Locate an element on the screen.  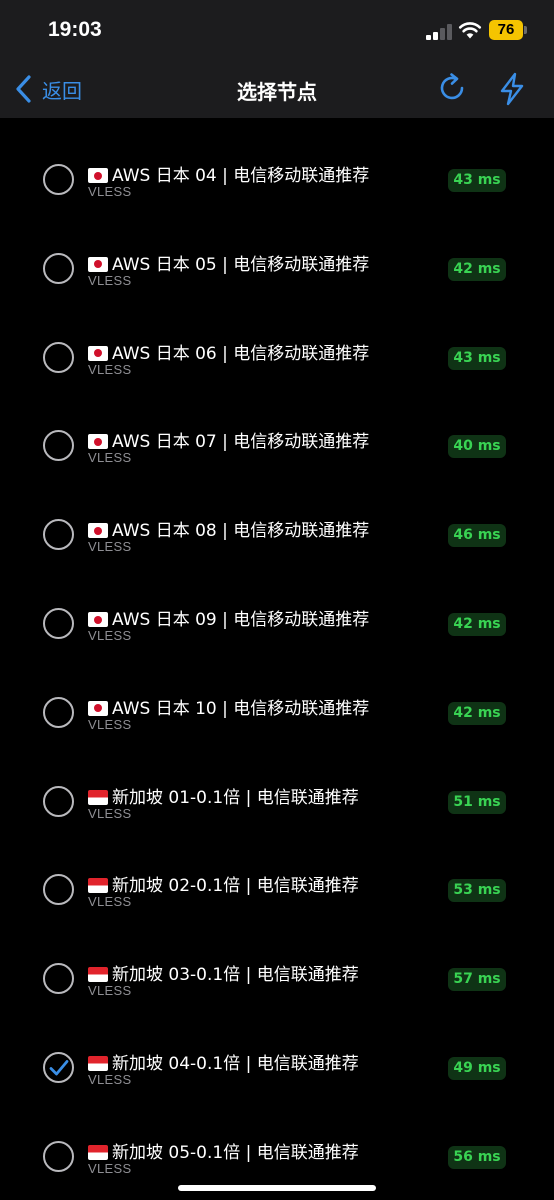
cellular-signal-icon is located at coordinates (439, 32).